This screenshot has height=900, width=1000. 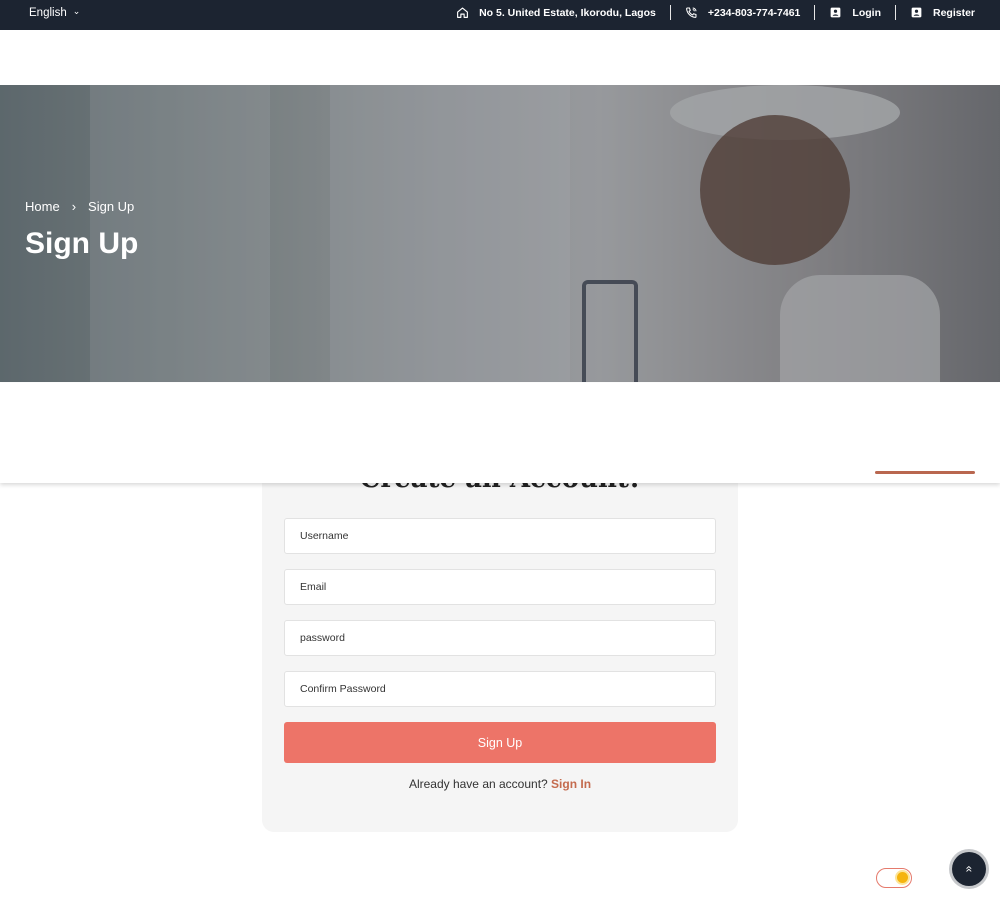 What do you see at coordinates (500, 587) in the screenshot?
I see `email-field` at bounding box center [500, 587].